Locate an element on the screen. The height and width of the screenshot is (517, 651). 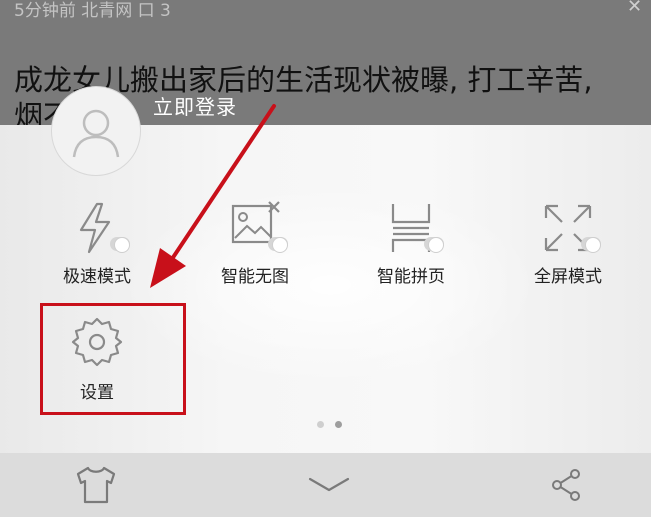
user-silhouette-icon is located at coordinates (96, 133).